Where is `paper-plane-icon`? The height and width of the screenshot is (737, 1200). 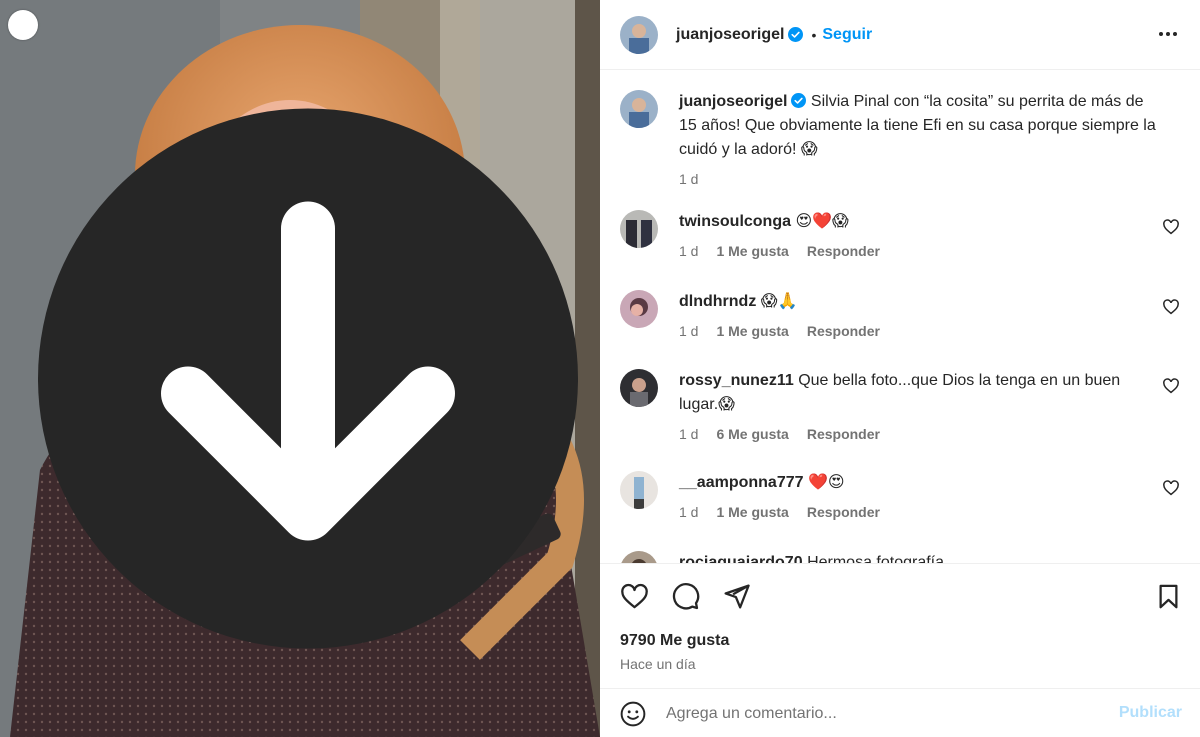 paper-plane-icon is located at coordinates (736, 596).